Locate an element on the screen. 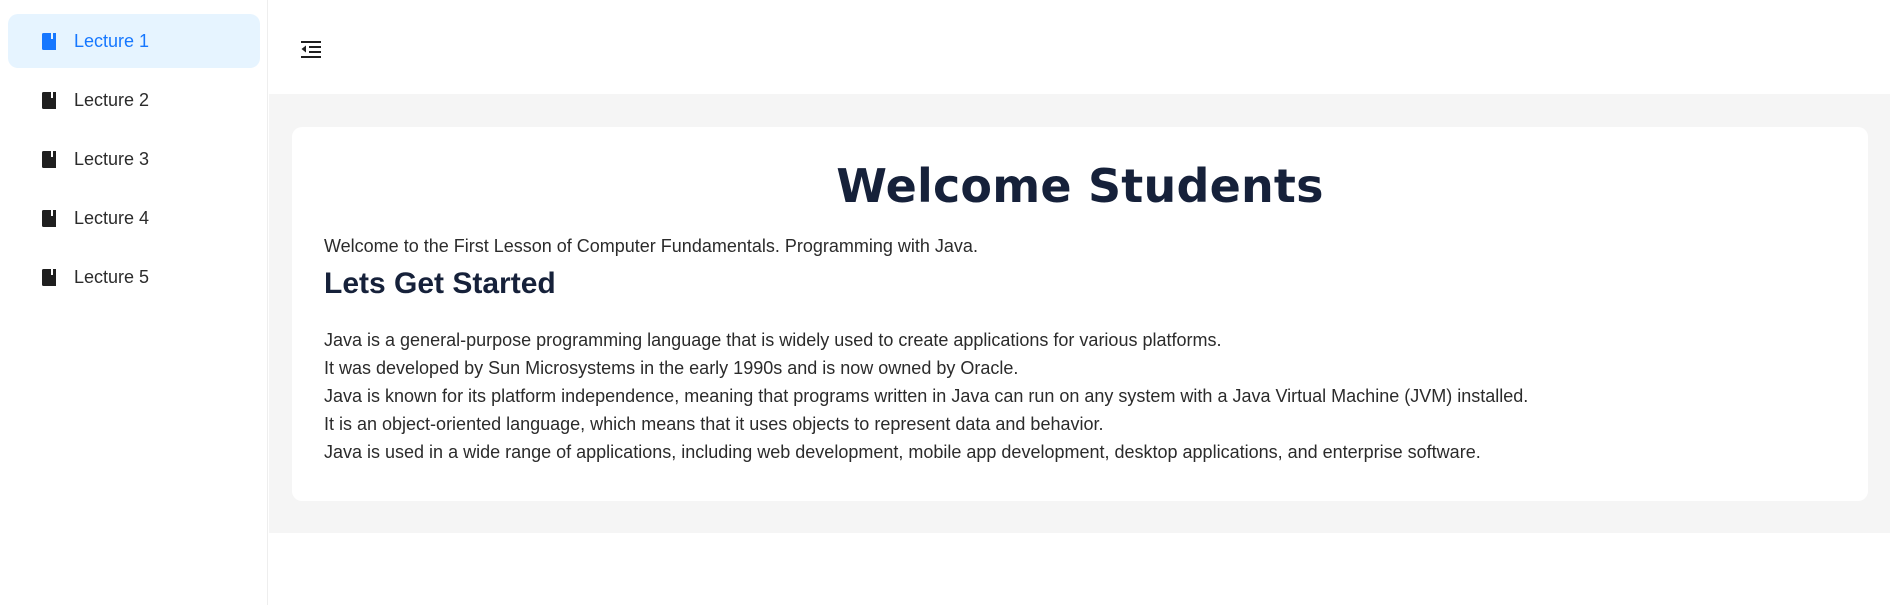  section-heading: Lets Get Started is located at coordinates (440, 283).